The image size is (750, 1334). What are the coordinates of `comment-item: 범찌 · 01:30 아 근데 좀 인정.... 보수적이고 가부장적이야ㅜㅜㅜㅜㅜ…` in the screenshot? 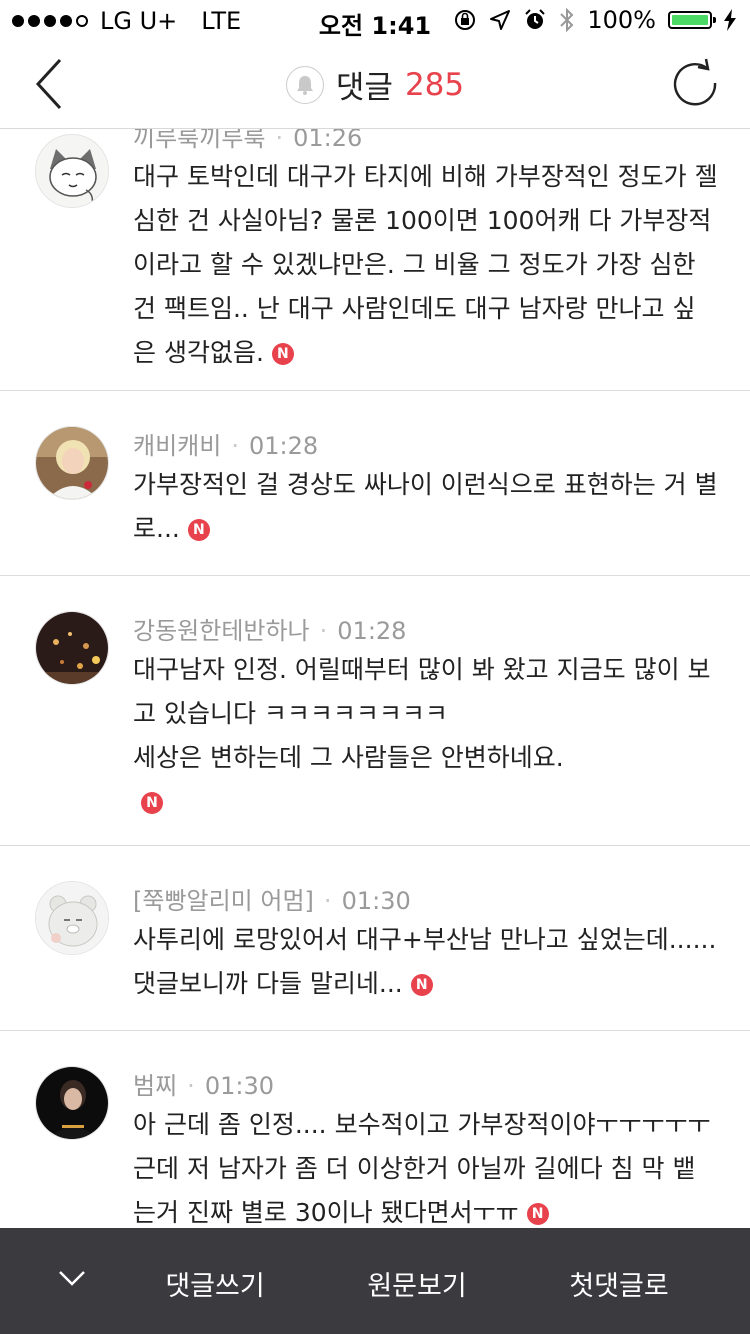 It's located at (375, 1129).